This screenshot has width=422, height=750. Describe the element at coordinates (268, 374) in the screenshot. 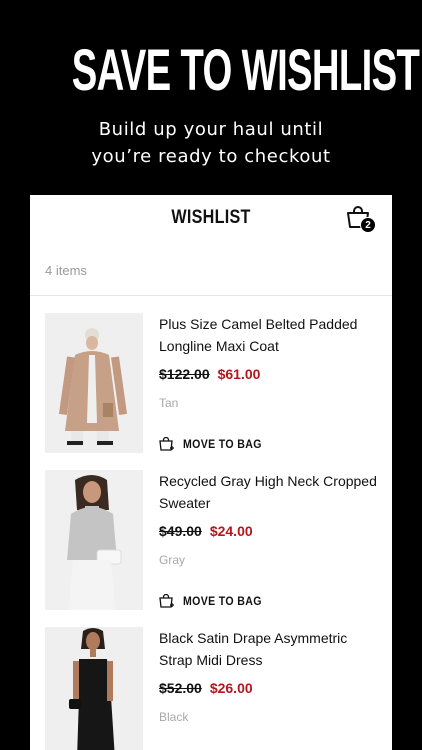

I see `product-prices: $122.00 $61.00` at that location.